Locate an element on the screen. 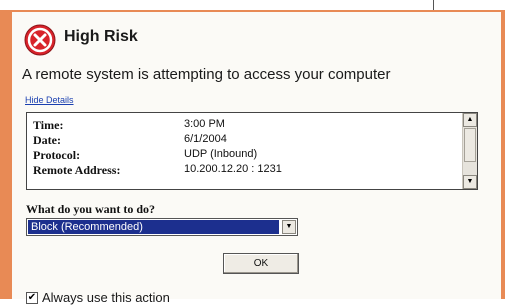  always-checkbox: ✔ is located at coordinates (32, 298).